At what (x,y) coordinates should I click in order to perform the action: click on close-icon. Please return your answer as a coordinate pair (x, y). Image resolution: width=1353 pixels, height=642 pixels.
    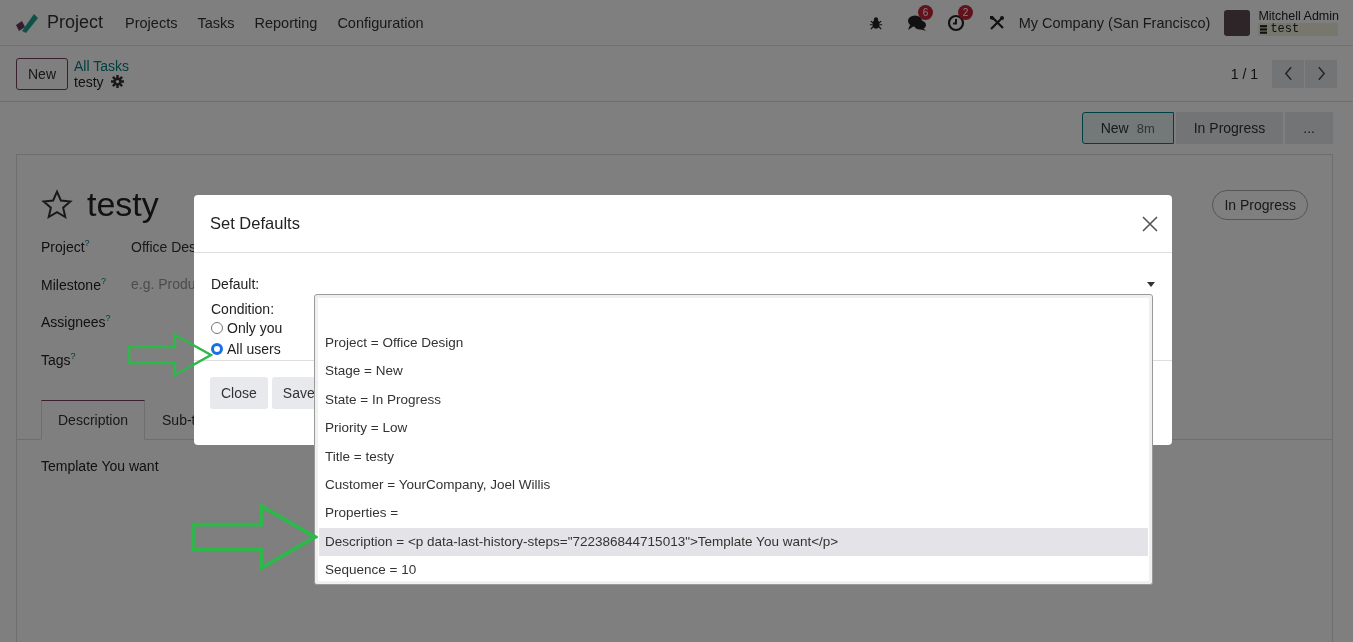
    Looking at the image, I should click on (1150, 223).